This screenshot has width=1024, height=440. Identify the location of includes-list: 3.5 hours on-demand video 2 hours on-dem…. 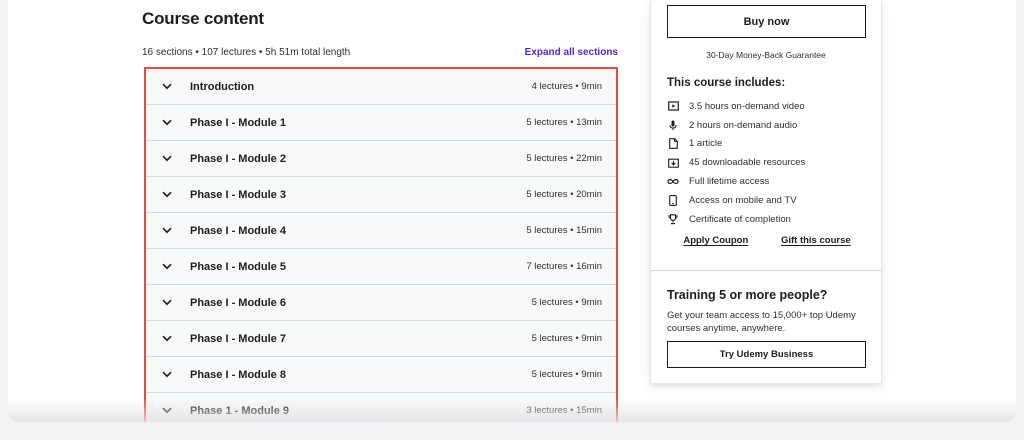
(767, 163).